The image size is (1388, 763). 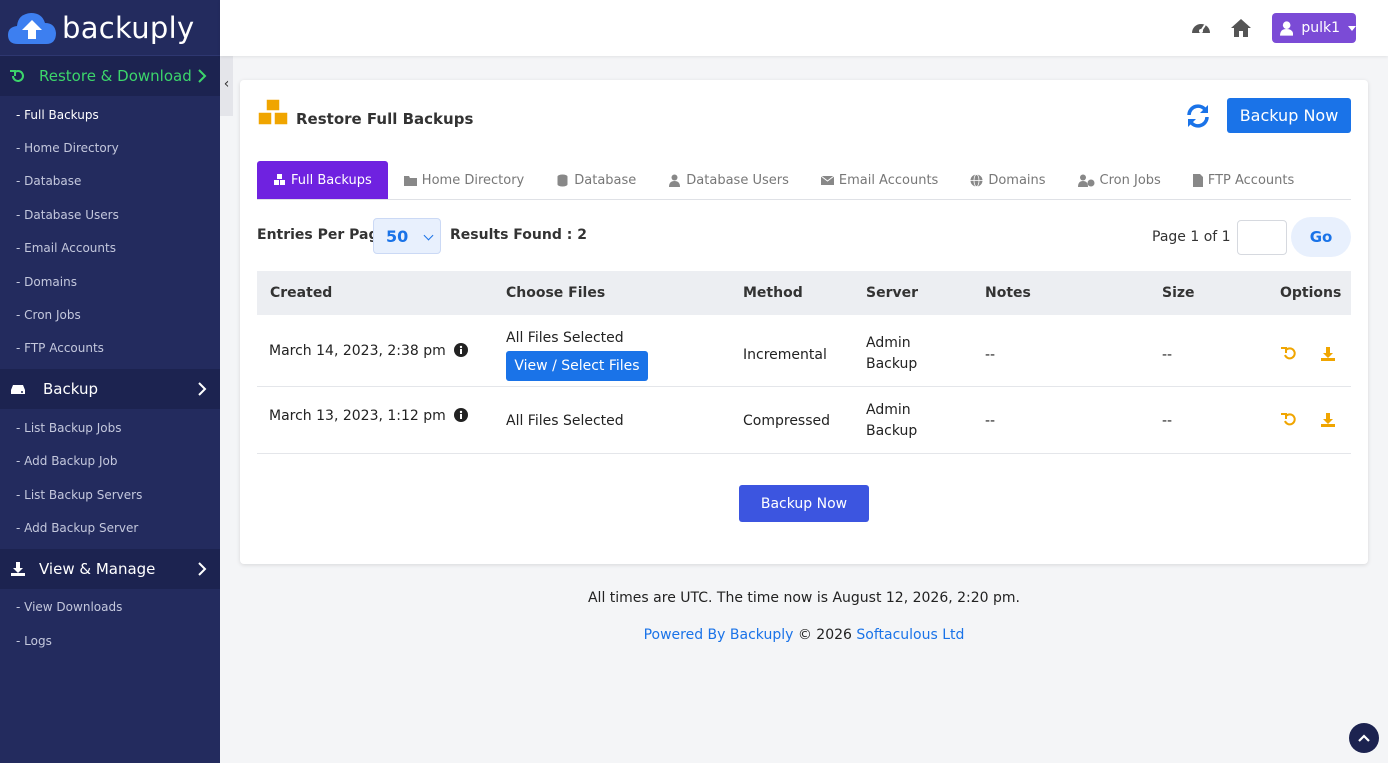 What do you see at coordinates (1130, 180) in the screenshot?
I see `tab-label: Cron Jobs` at bounding box center [1130, 180].